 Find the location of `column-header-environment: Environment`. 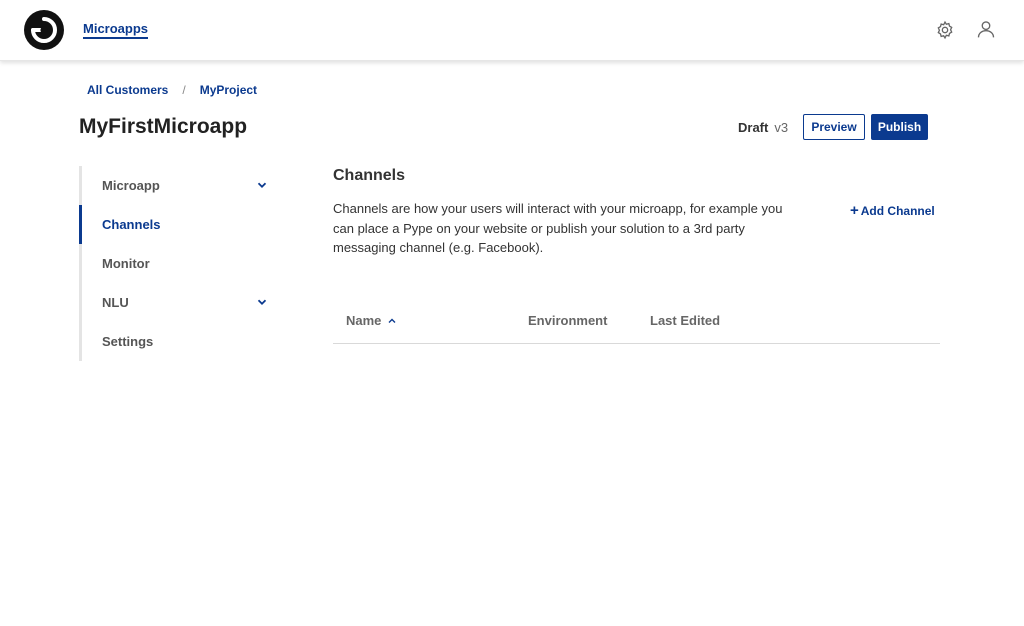

column-header-environment: Environment is located at coordinates (567, 320).